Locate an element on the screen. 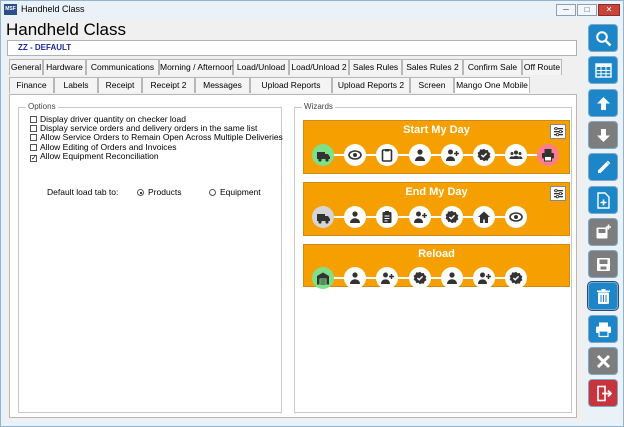  trash-icon is located at coordinates (603, 297).